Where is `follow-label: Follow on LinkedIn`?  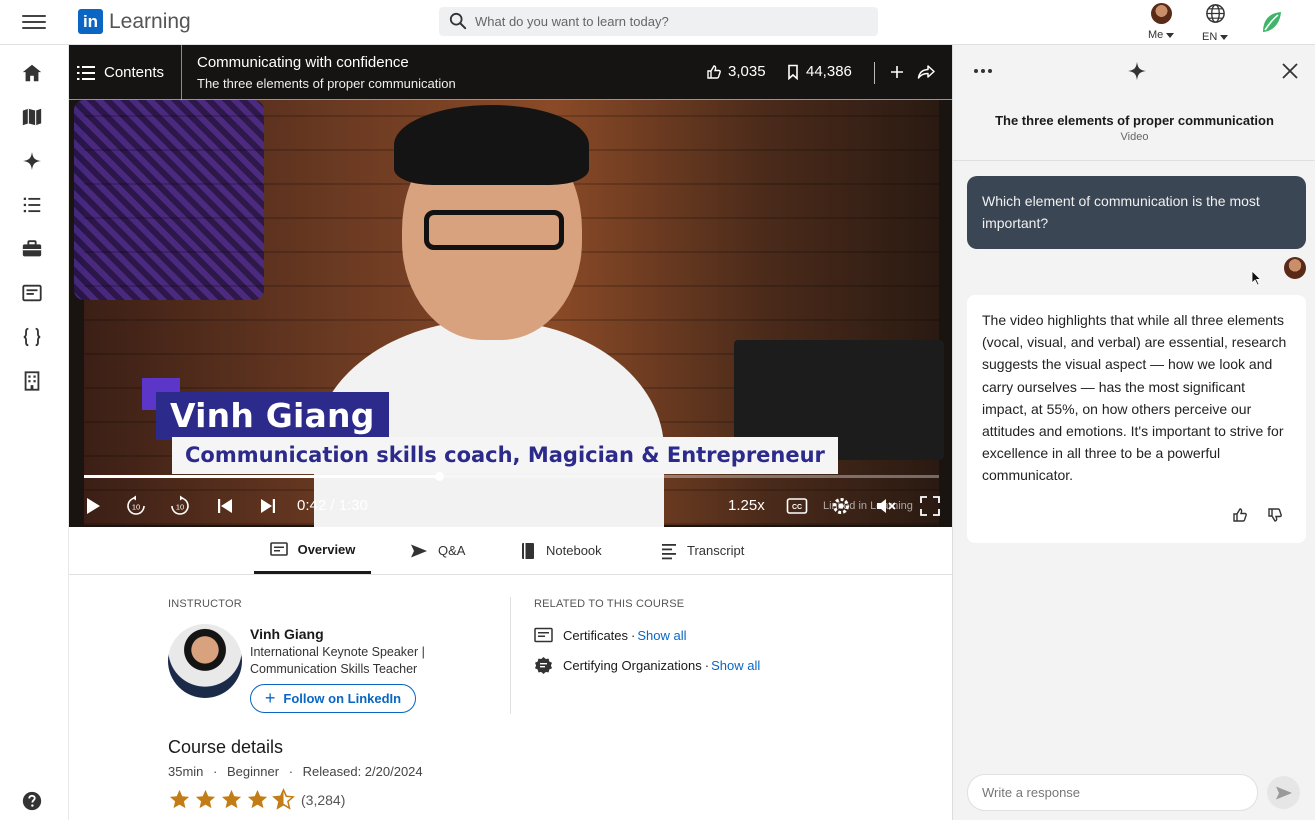 follow-label: Follow on LinkedIn is located at coordinates (342, 698).